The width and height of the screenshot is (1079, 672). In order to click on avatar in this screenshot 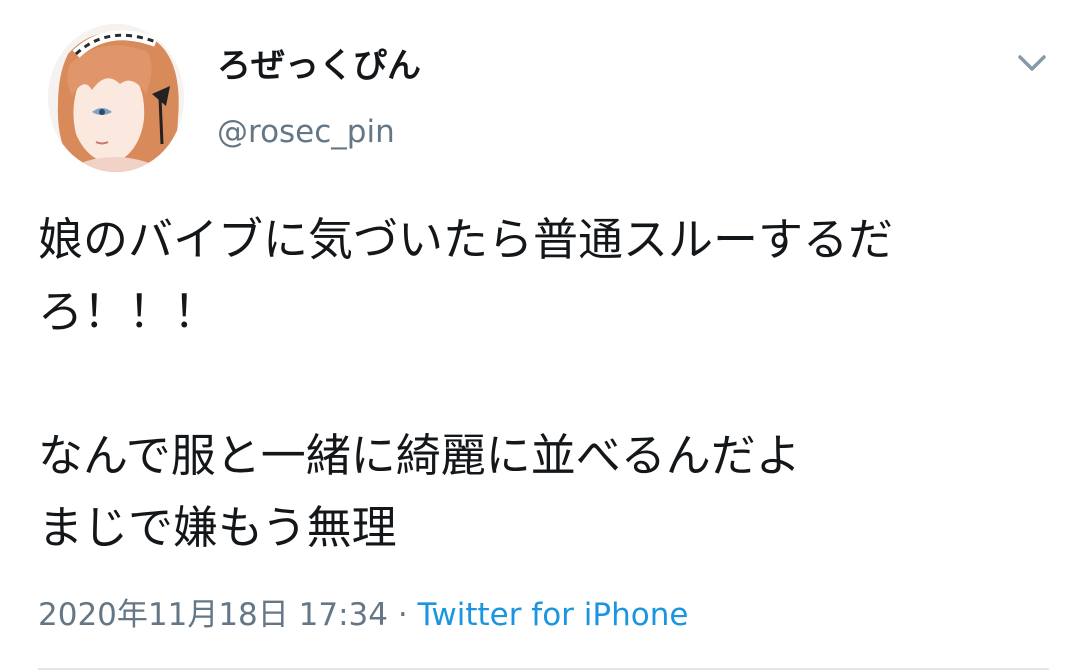, I will do `click(116, 98)`.